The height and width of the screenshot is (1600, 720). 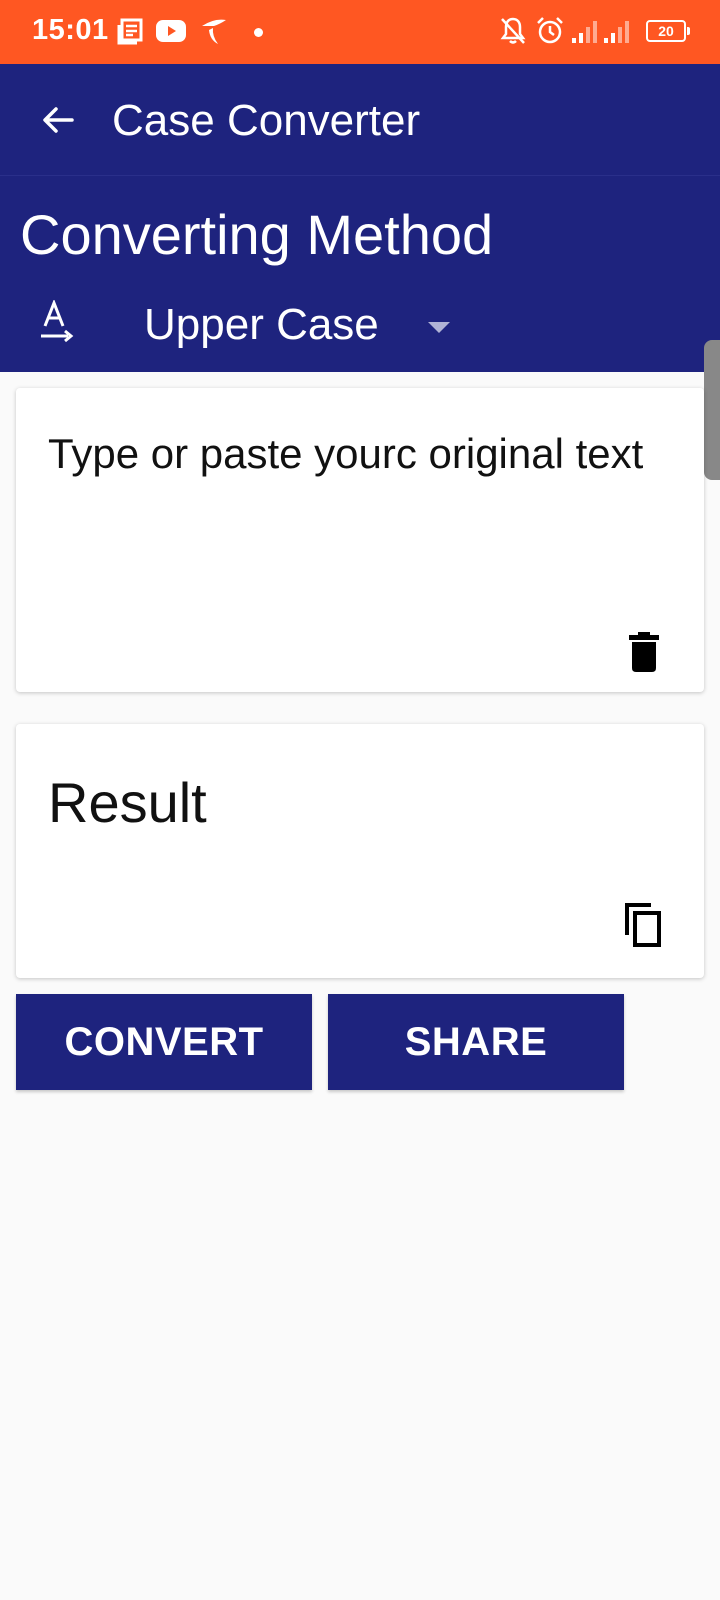 What do you see at coordinates (130, 31) in the screenshot?
I see `news-icon` at bounding box center [130, 31].